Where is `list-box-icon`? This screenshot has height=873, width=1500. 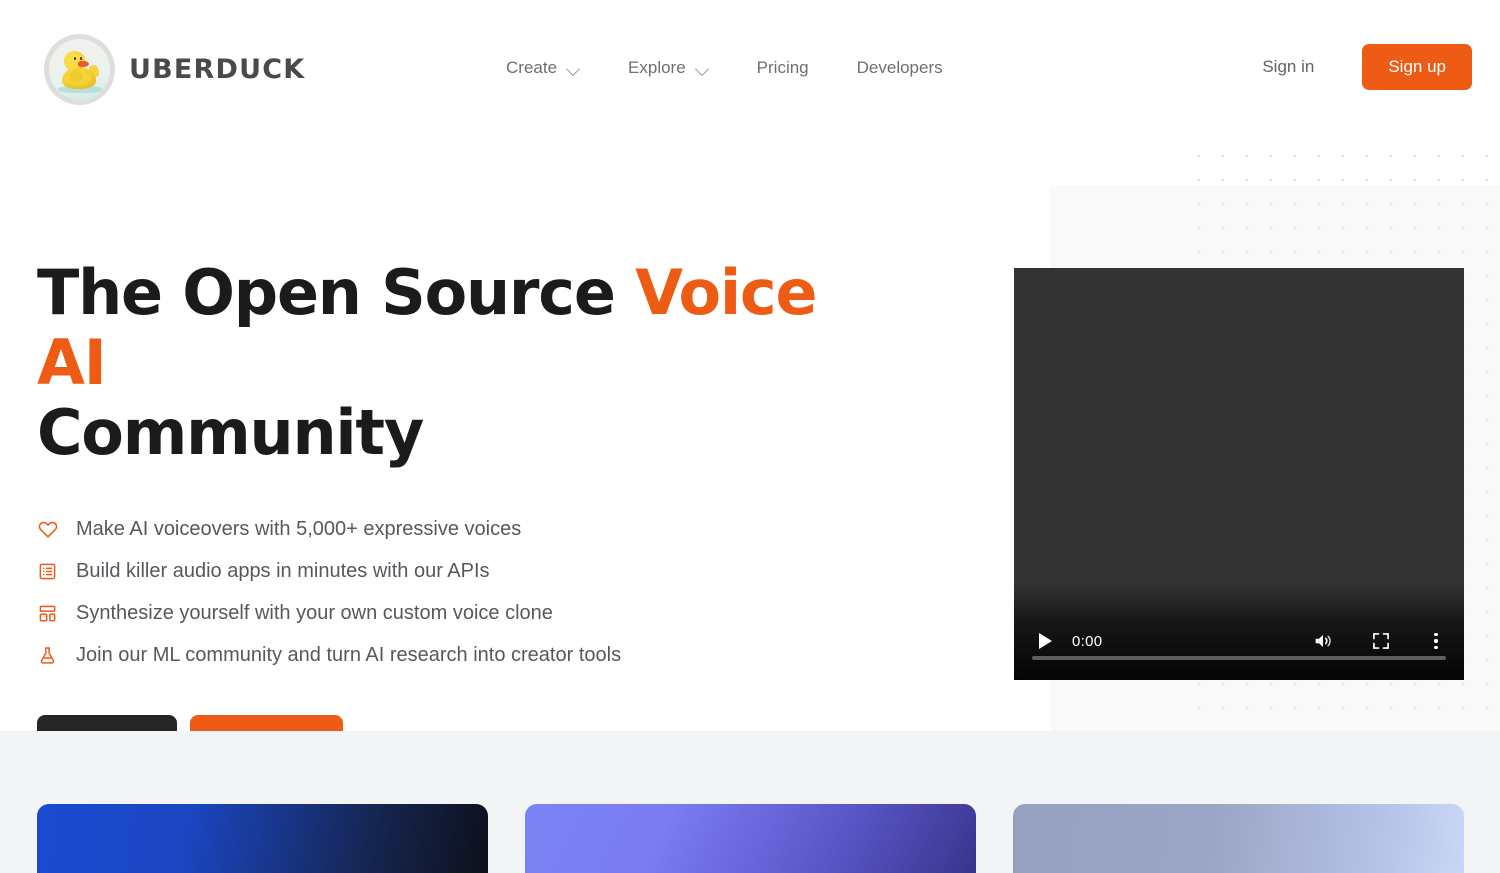
list-box-icon is located at coordinates (47, 571).